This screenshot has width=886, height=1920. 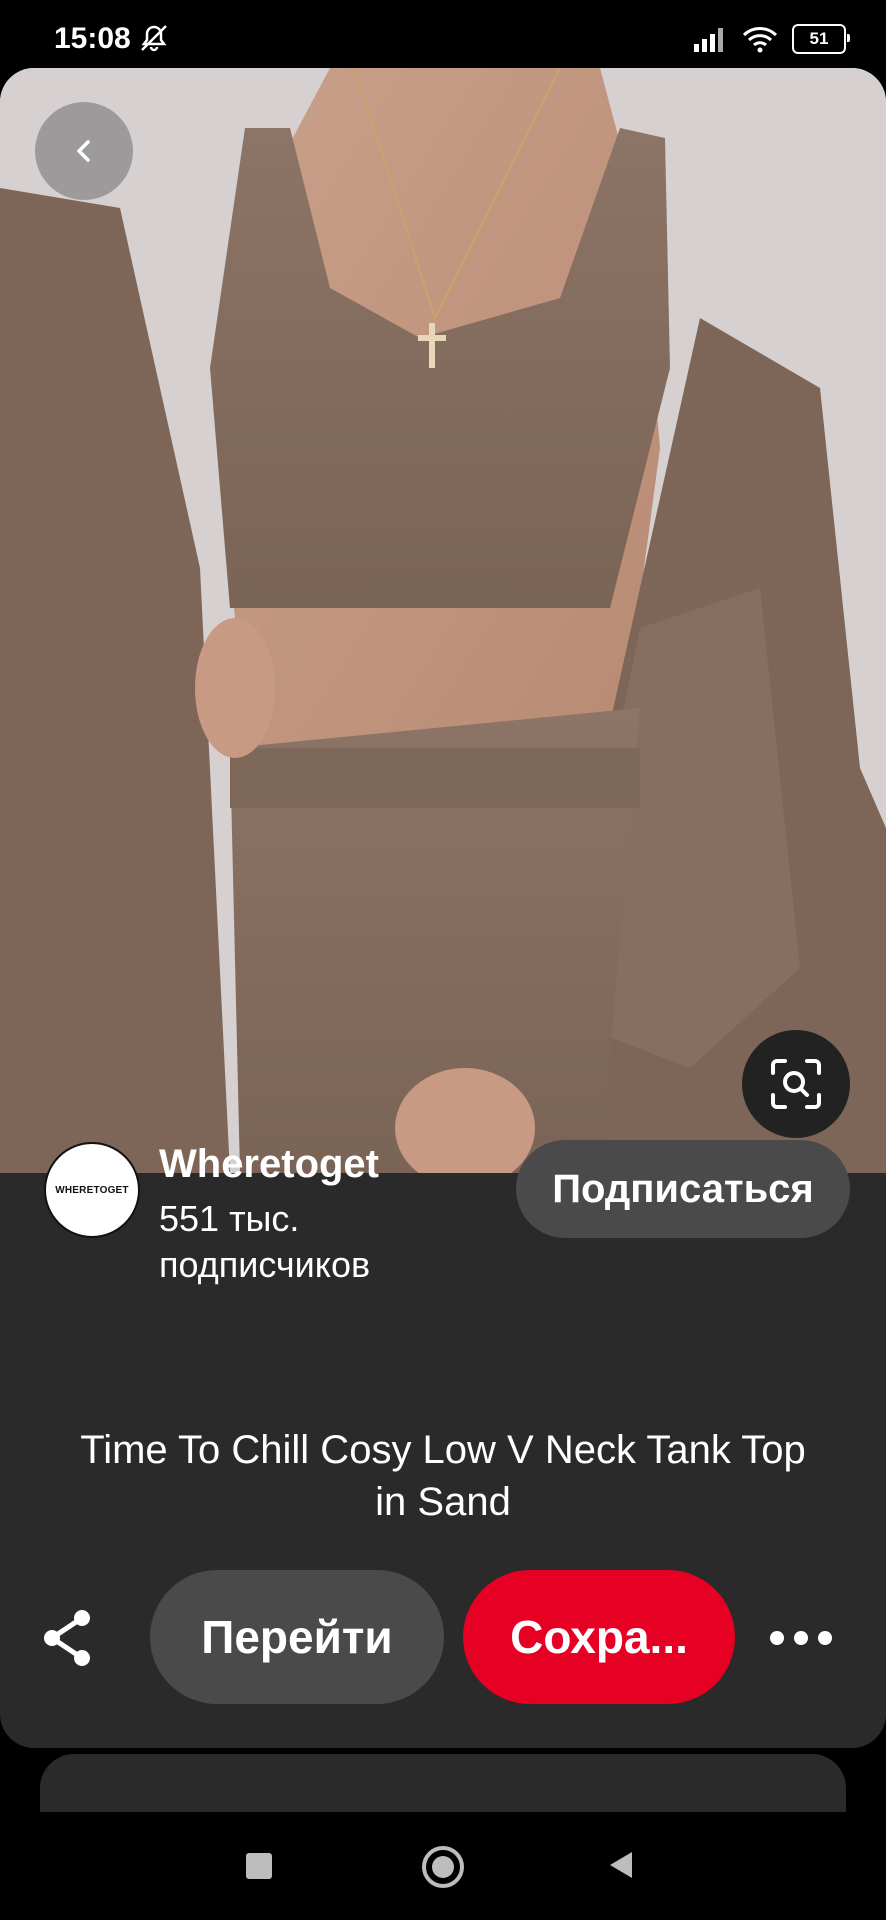 What do you see at coordinates (443, 36) in the screenshot?
I see `status-bar: 15:08 51` at bounding box center [443, 36].